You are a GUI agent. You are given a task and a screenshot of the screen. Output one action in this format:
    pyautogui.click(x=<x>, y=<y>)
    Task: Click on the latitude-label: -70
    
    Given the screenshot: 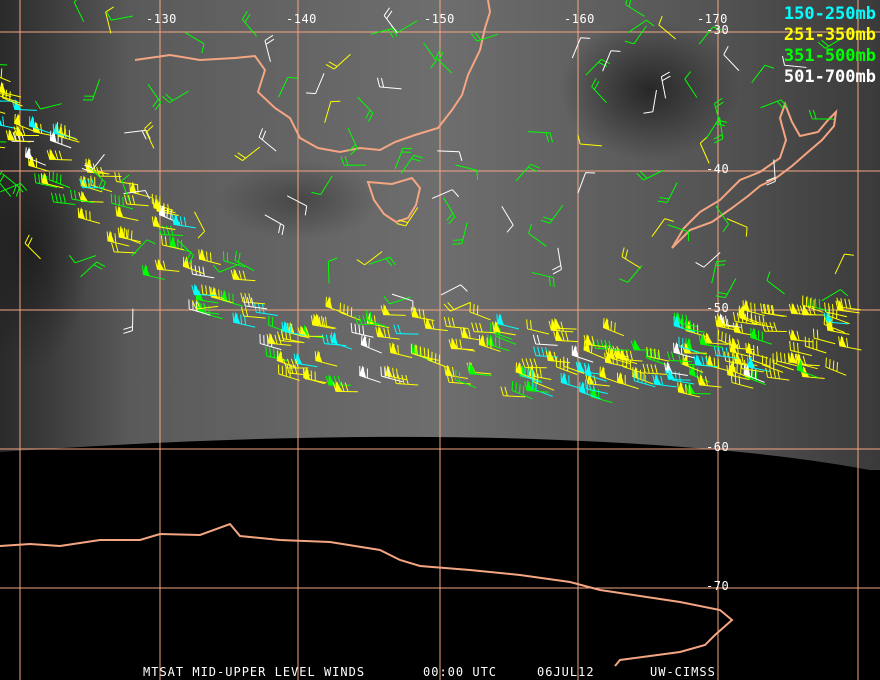 What is the action you would take?
    pyautogui.click(x=718, y=586)
    